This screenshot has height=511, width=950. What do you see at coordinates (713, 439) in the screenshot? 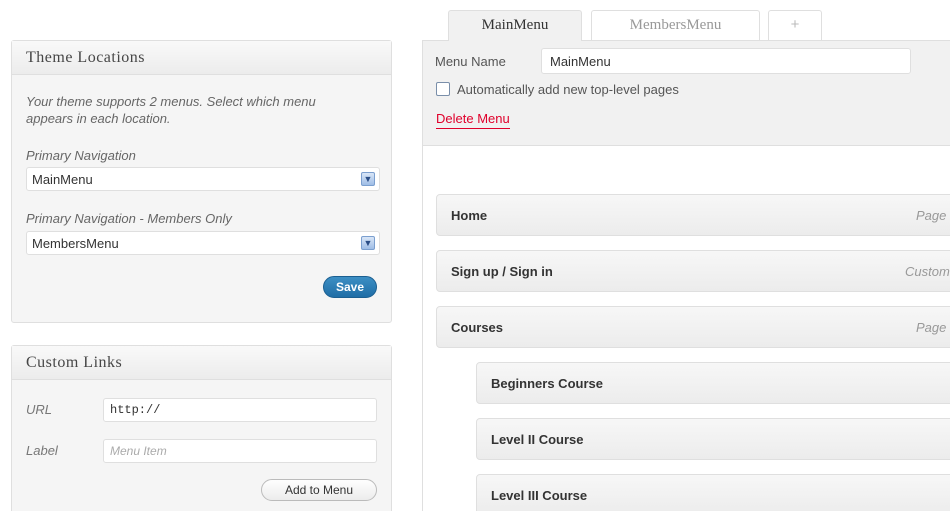
I see `menu-item: Level II Course` at bounding box center [713, 439].